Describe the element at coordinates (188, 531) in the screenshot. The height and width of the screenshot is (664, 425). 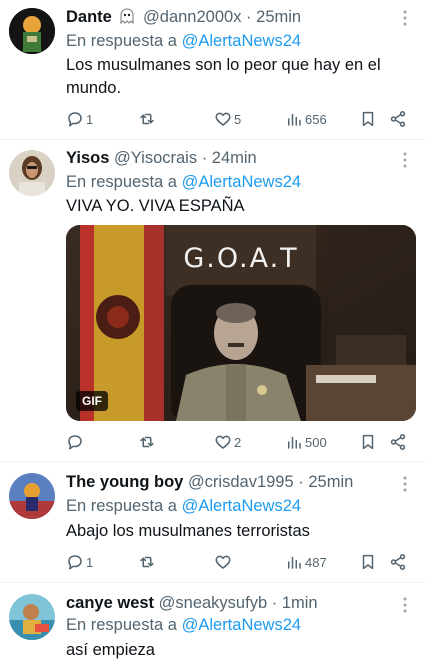
I see `tweet-text: Abajo los musulmanes terroristas` at that location.